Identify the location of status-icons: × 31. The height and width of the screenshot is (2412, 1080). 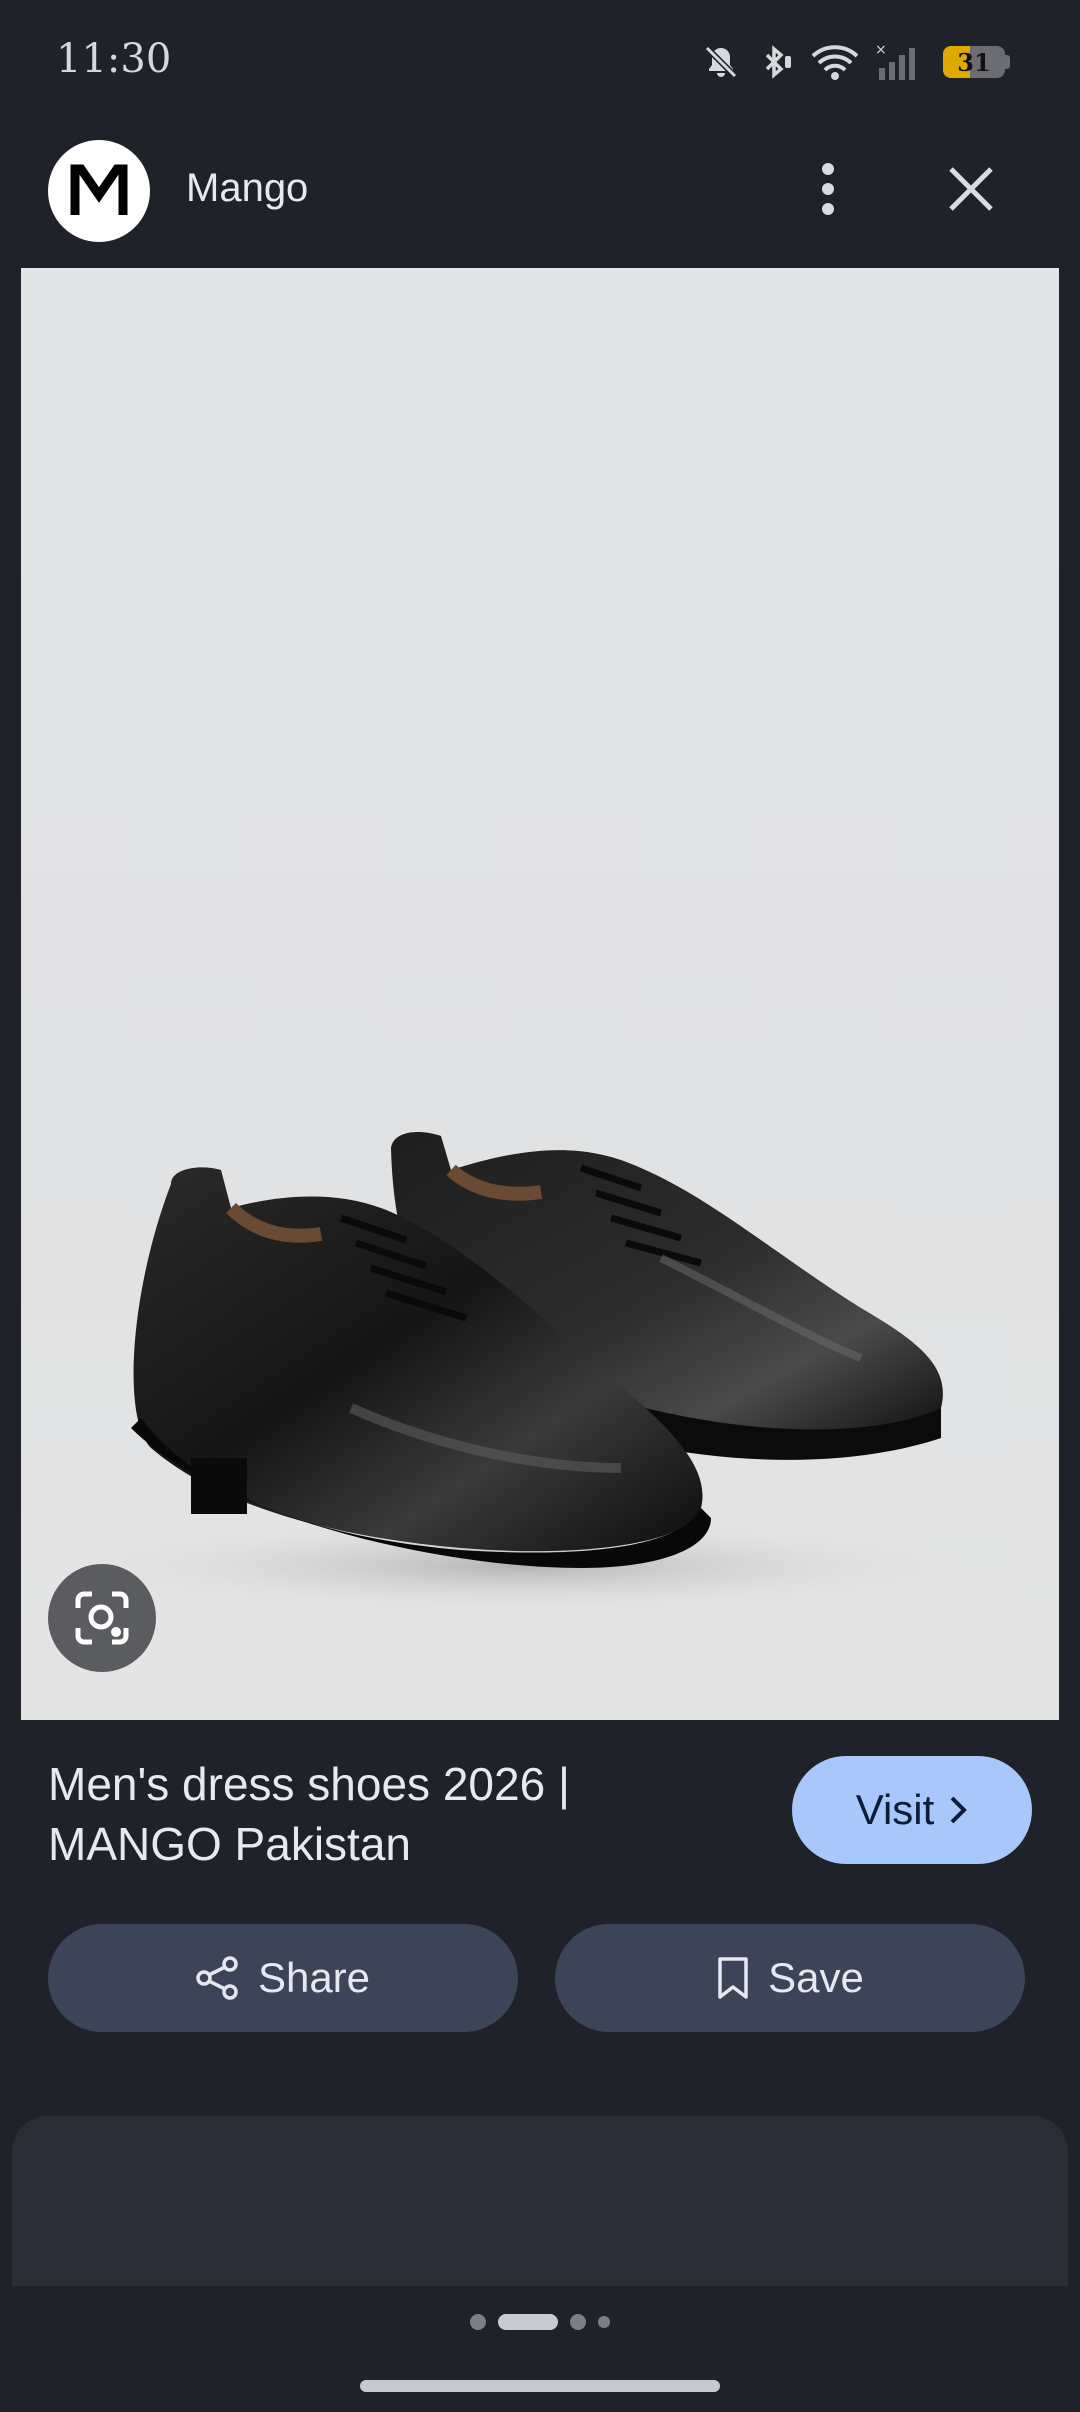
(855, 62).